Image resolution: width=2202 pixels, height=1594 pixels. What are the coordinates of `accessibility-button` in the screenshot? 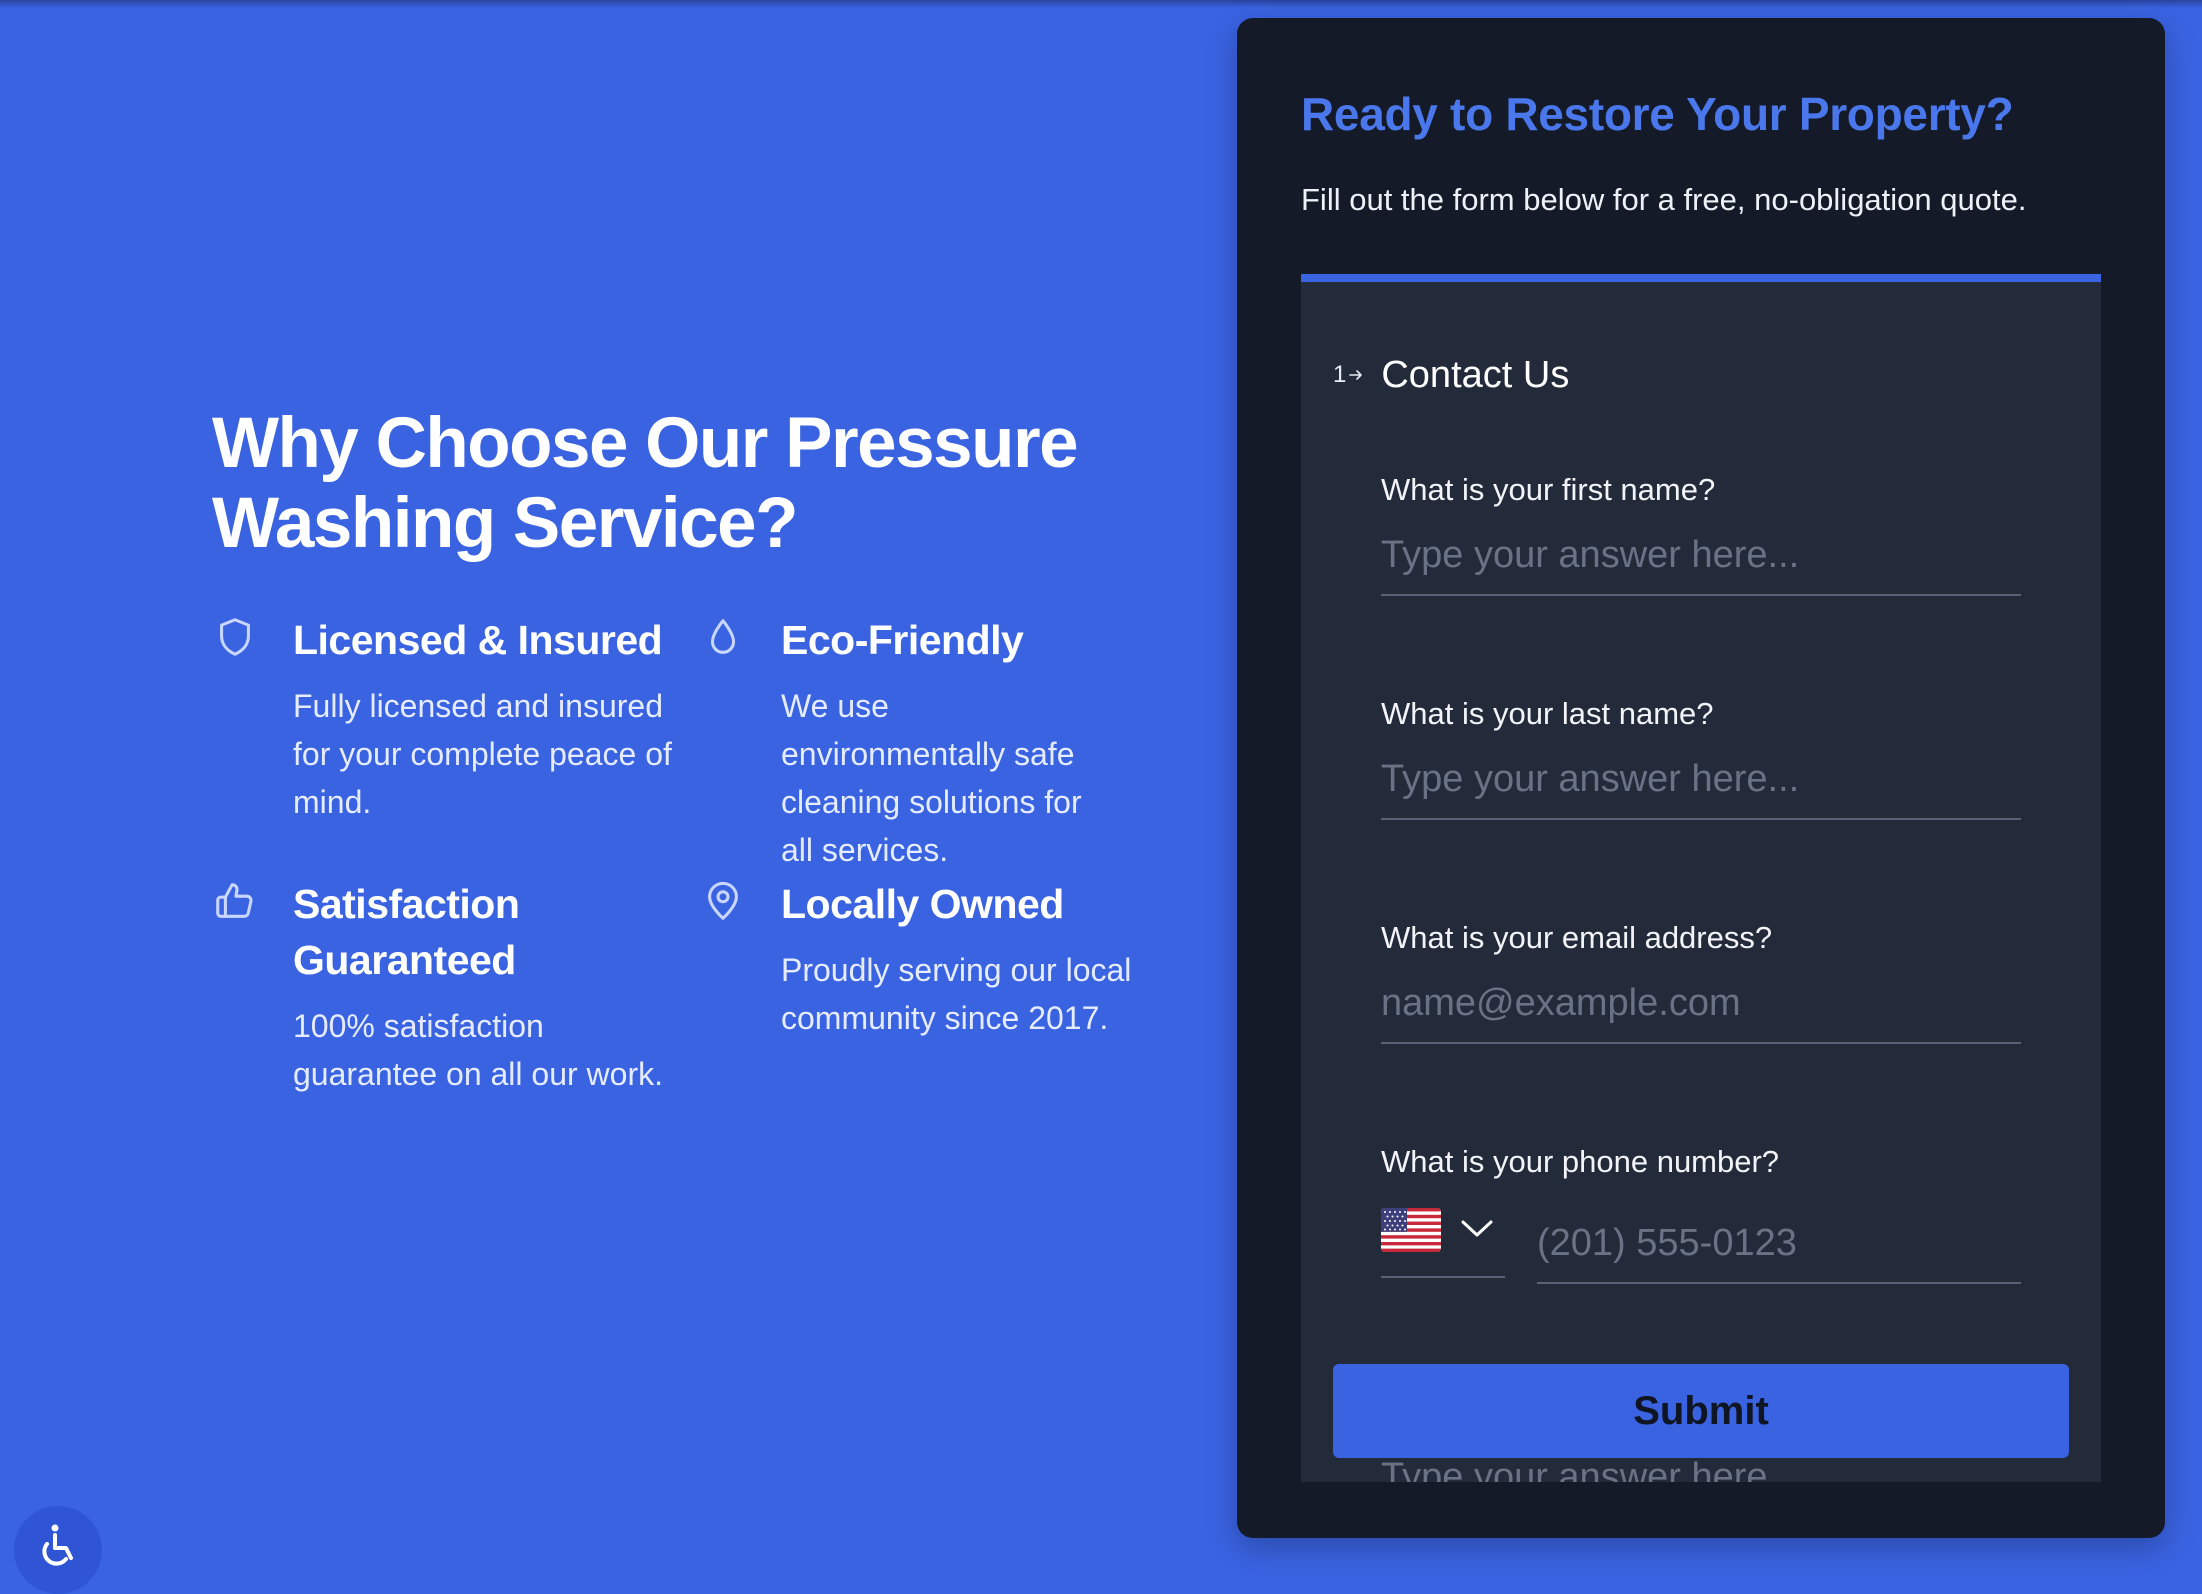 It's located at (58, 1550).